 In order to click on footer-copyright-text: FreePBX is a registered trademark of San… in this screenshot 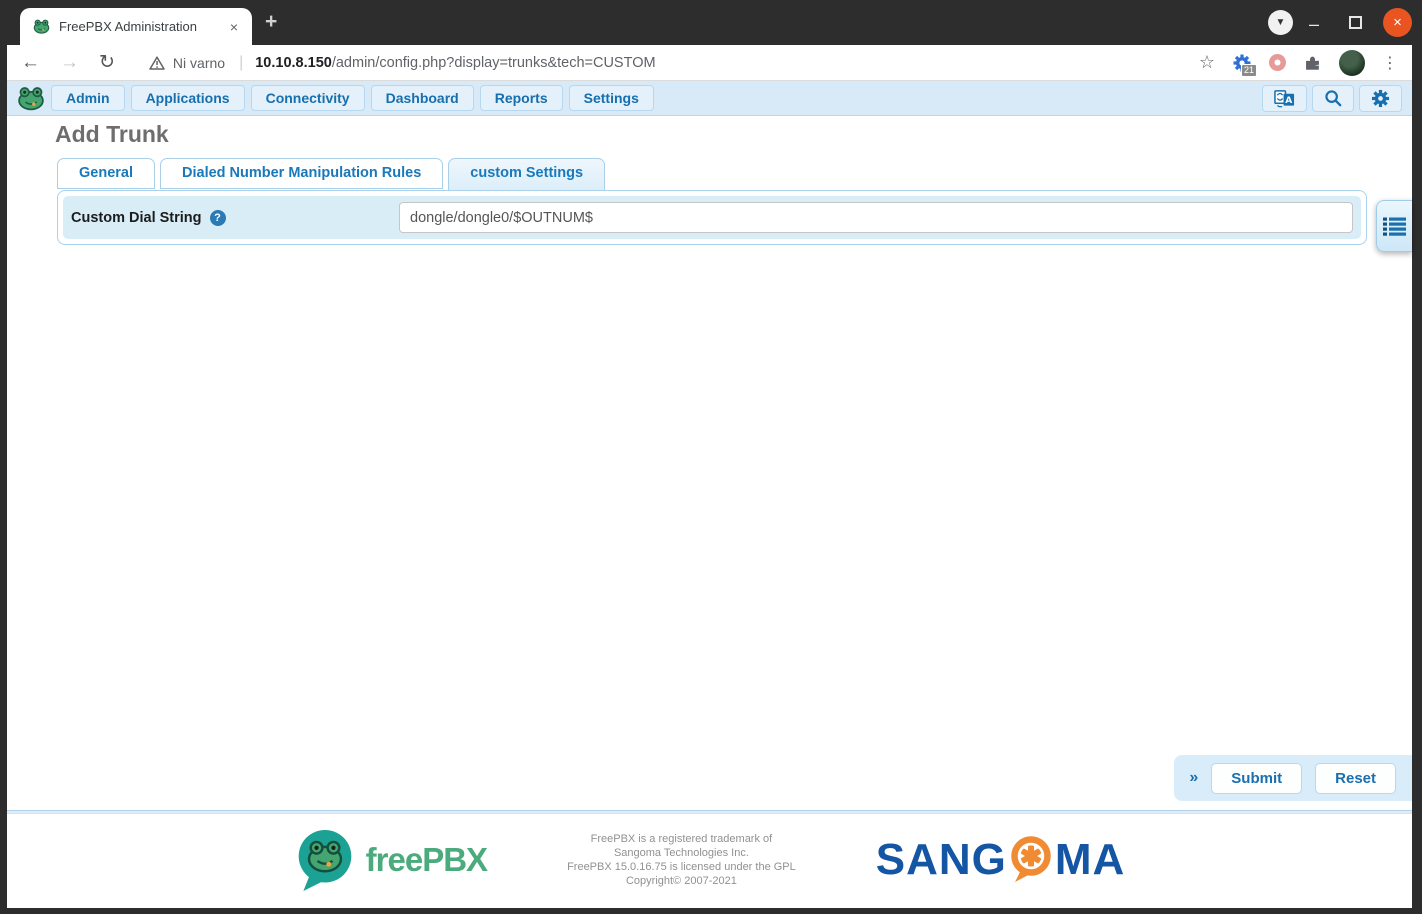, I will do `click(681, 860)`.